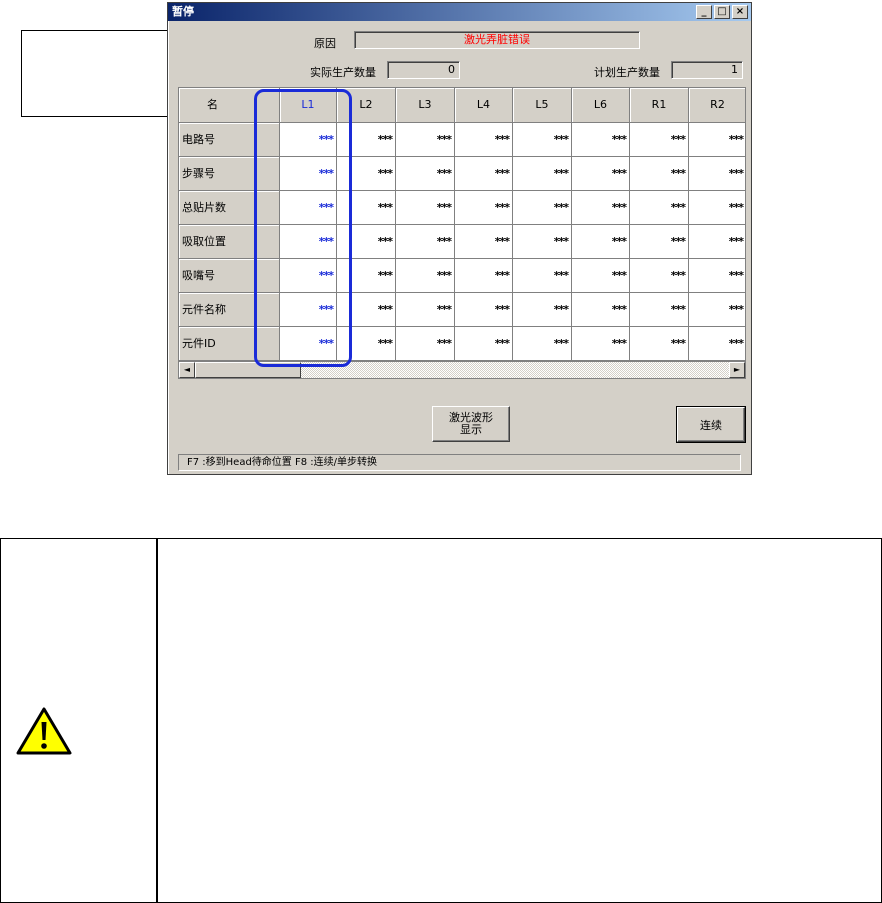 The image size is (882, 903). What do you see at coordinates (425, 105) in the screenshot?
I see `column-header-l3: L3` at bounding box center [425, 105].